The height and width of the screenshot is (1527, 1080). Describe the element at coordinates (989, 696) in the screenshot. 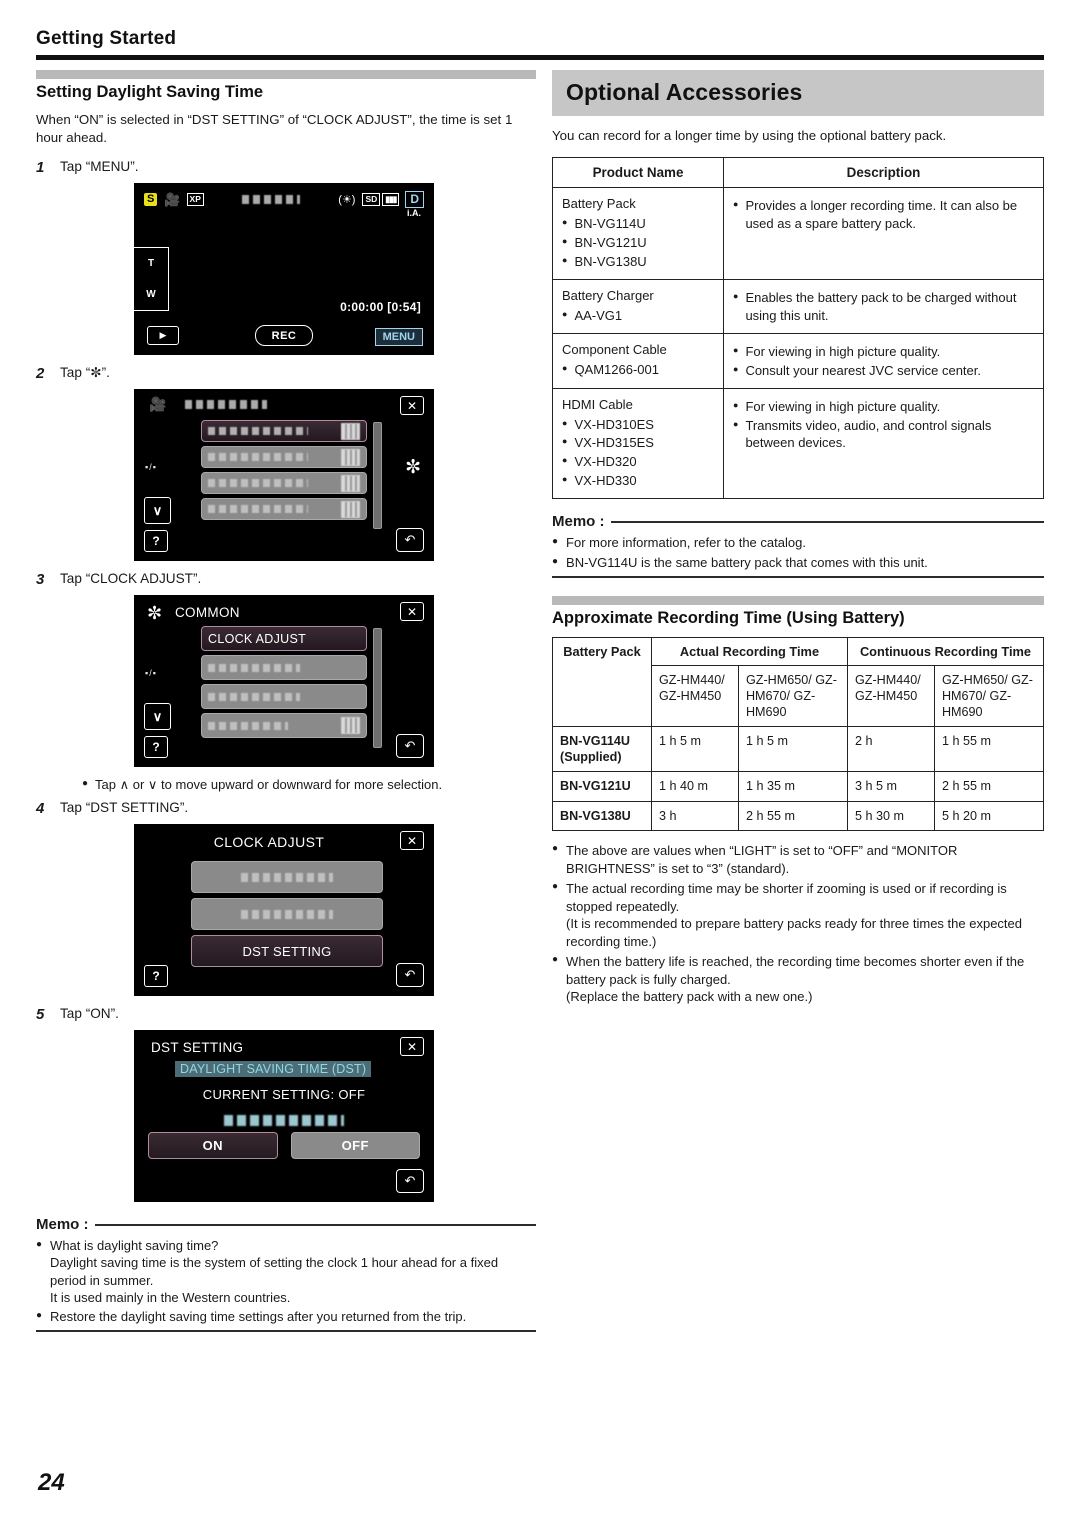

I see `subheader-model-group: GZ-HM650/ GZ-HM670/ GZ-HM690` at that location.